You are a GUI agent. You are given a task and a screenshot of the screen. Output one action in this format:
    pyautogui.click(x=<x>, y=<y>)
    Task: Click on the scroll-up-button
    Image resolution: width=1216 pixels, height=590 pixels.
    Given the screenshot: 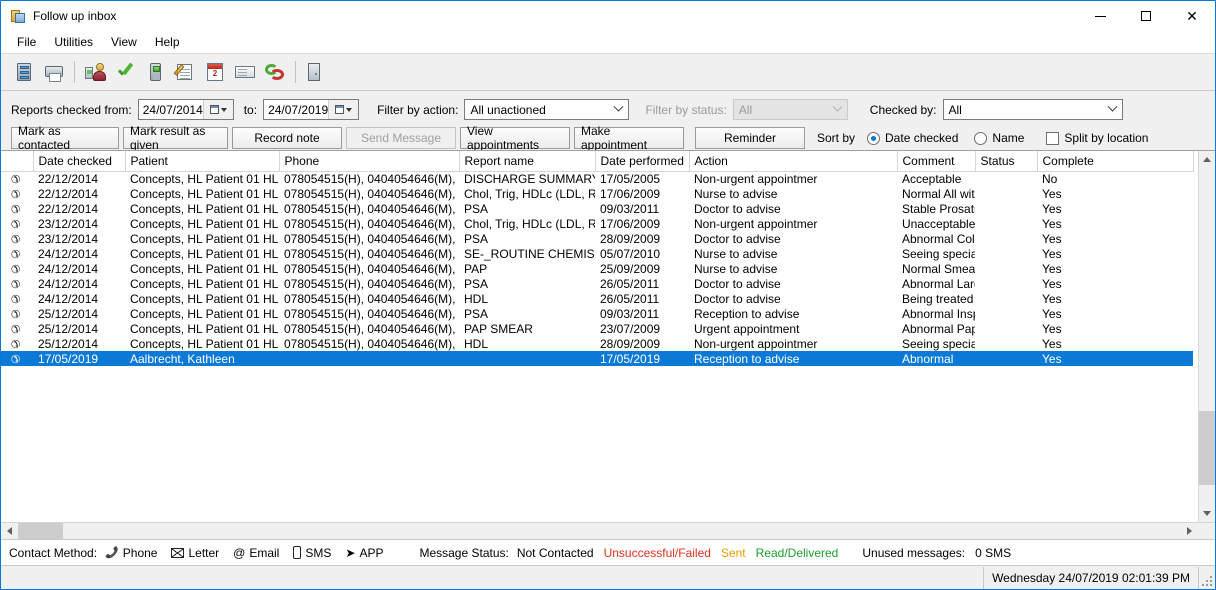 What is the action you would take?
    pyautogui.click(x=1207, y=159)
    